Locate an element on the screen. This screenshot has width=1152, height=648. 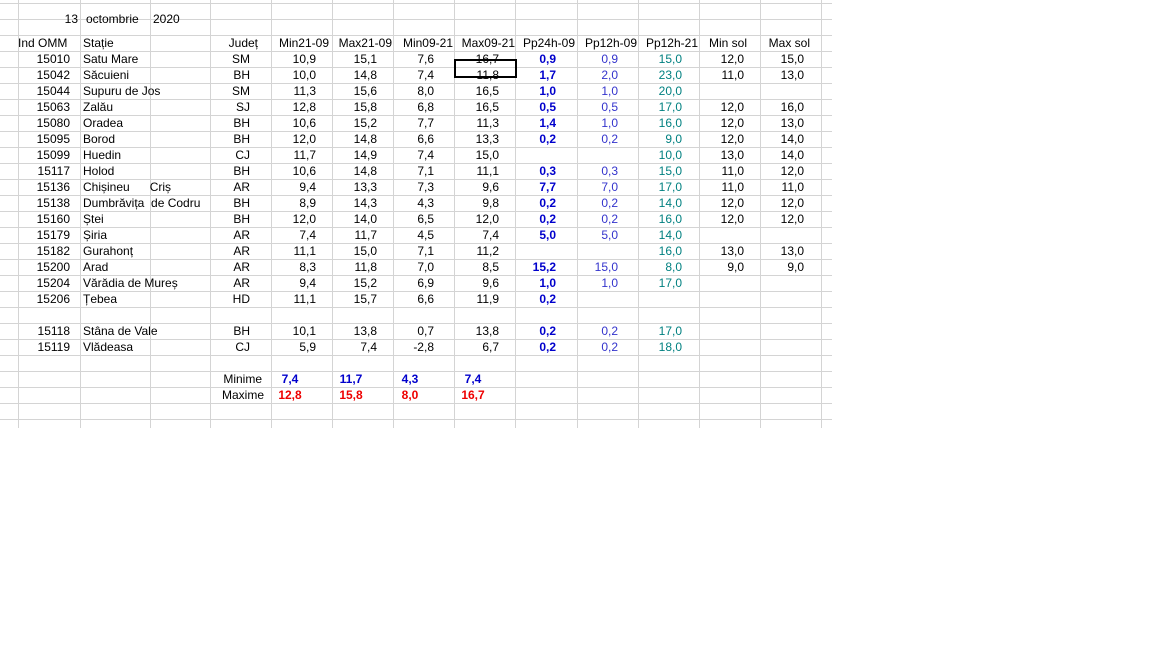
table-cell: Săcuieni is located at coordinates (148, 75).